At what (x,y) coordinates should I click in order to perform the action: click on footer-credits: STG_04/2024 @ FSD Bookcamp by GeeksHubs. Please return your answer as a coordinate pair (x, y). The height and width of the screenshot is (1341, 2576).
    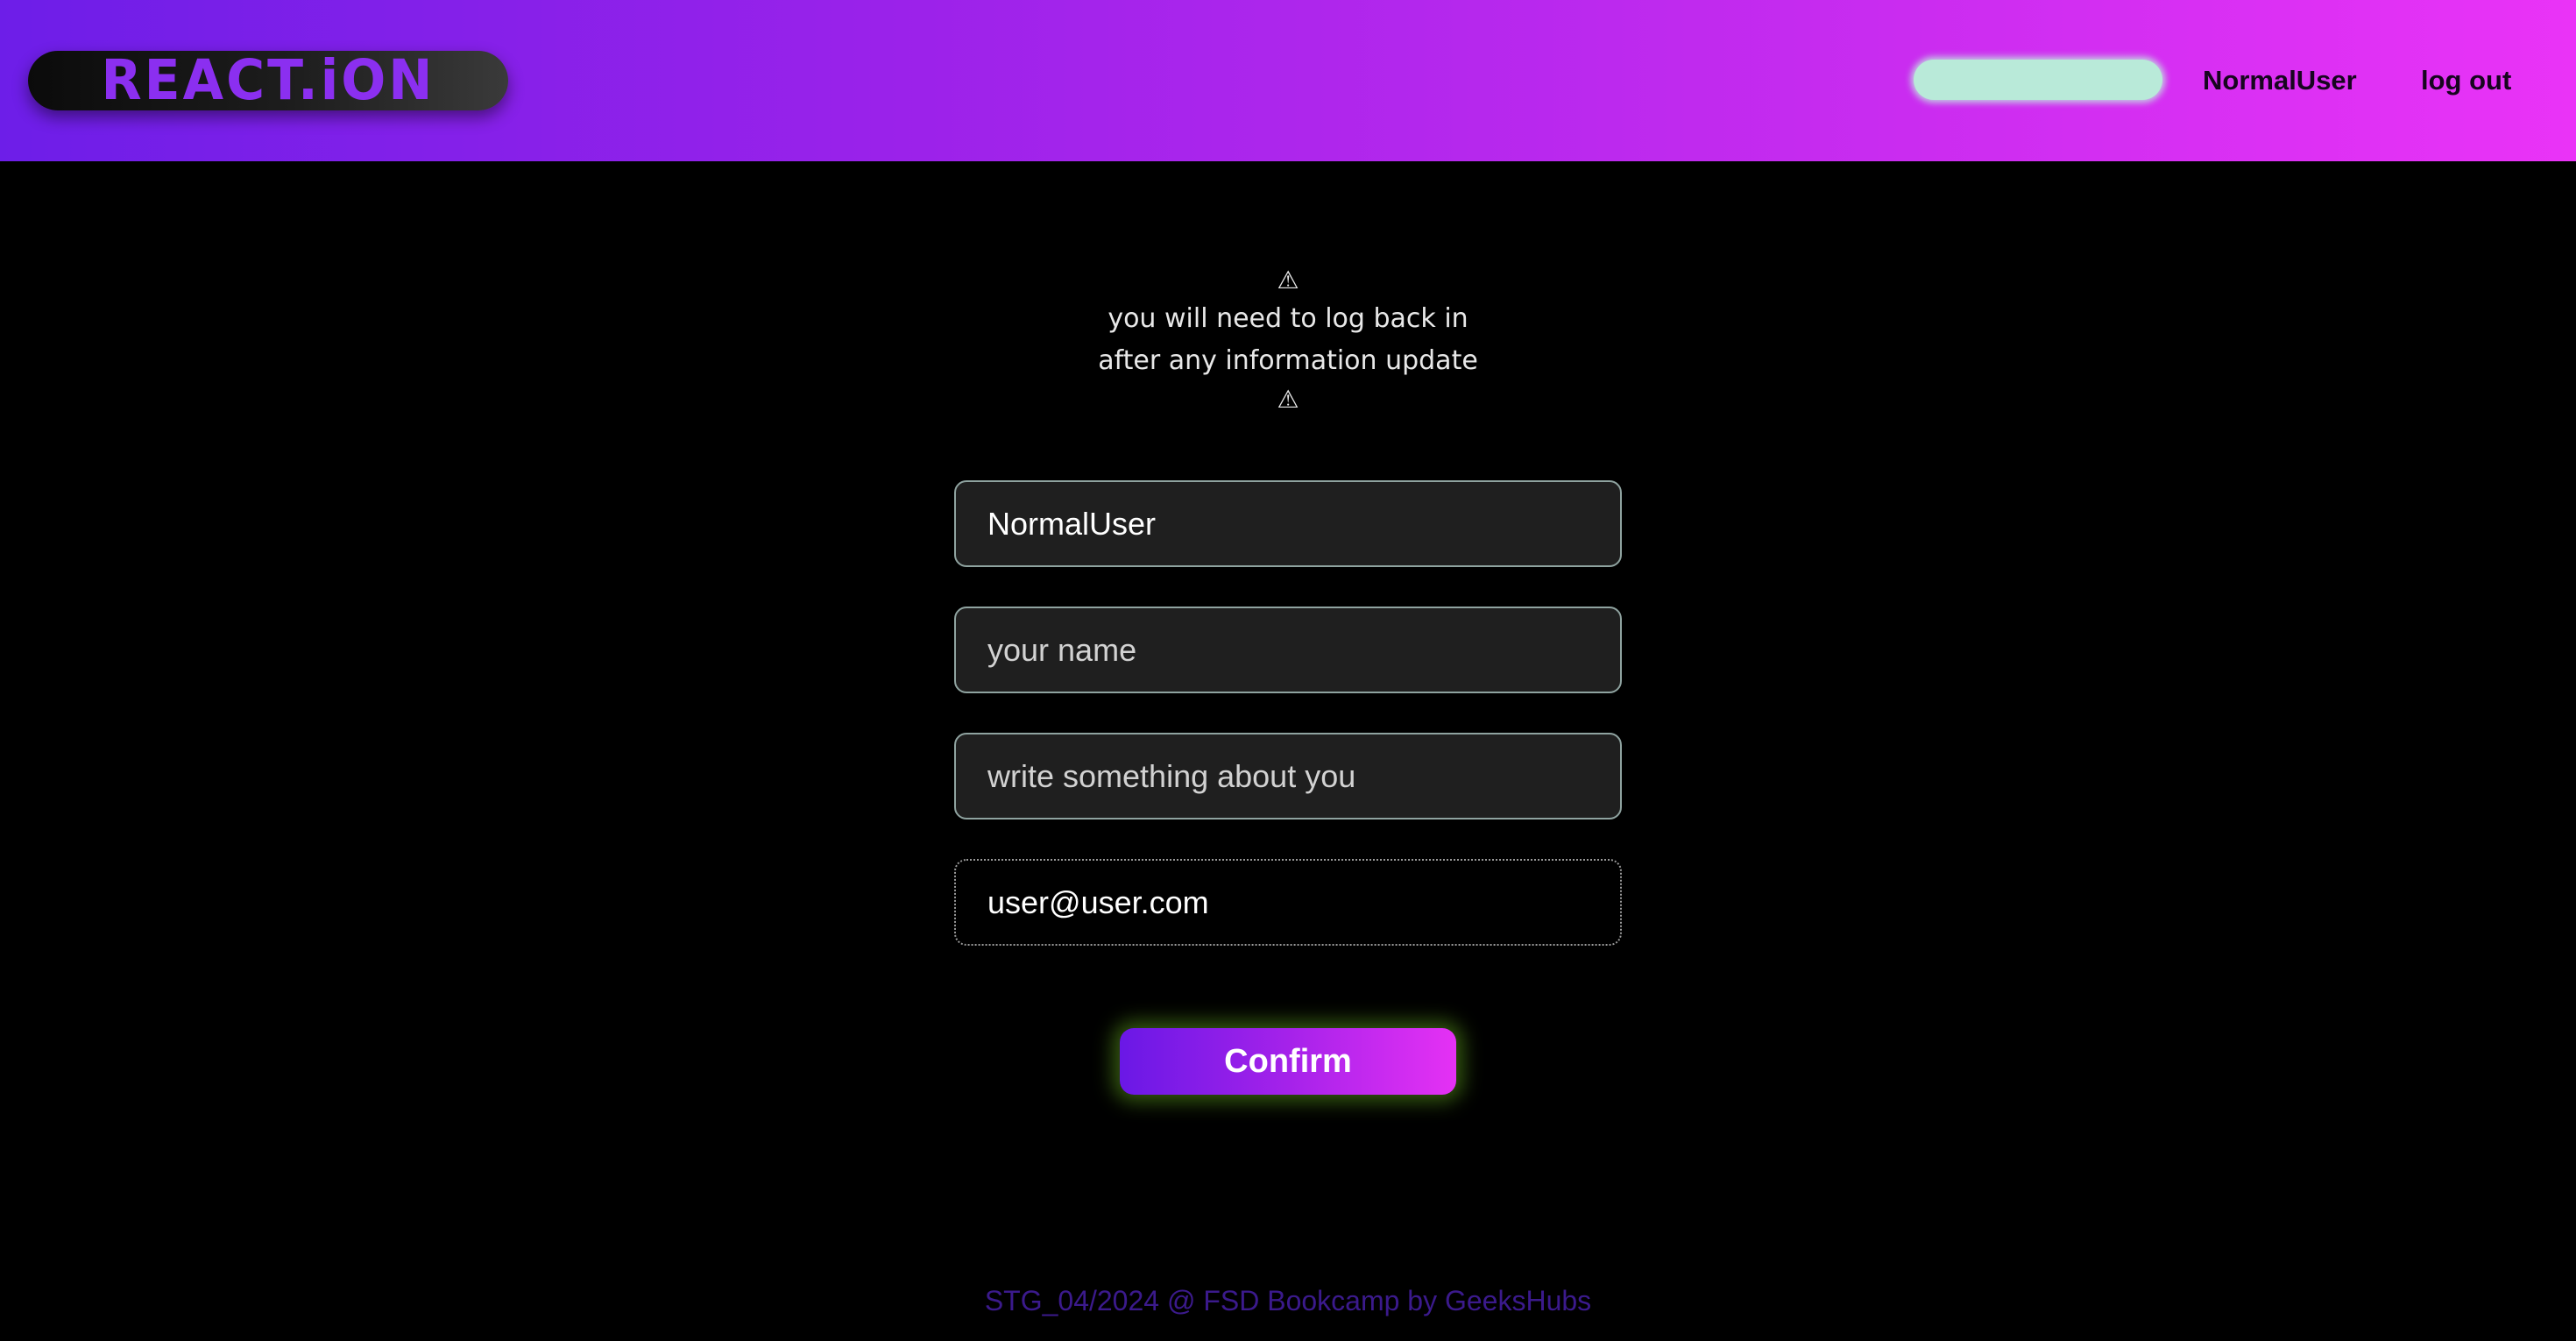
    Looking at the image, I should click on (1288, 1300).